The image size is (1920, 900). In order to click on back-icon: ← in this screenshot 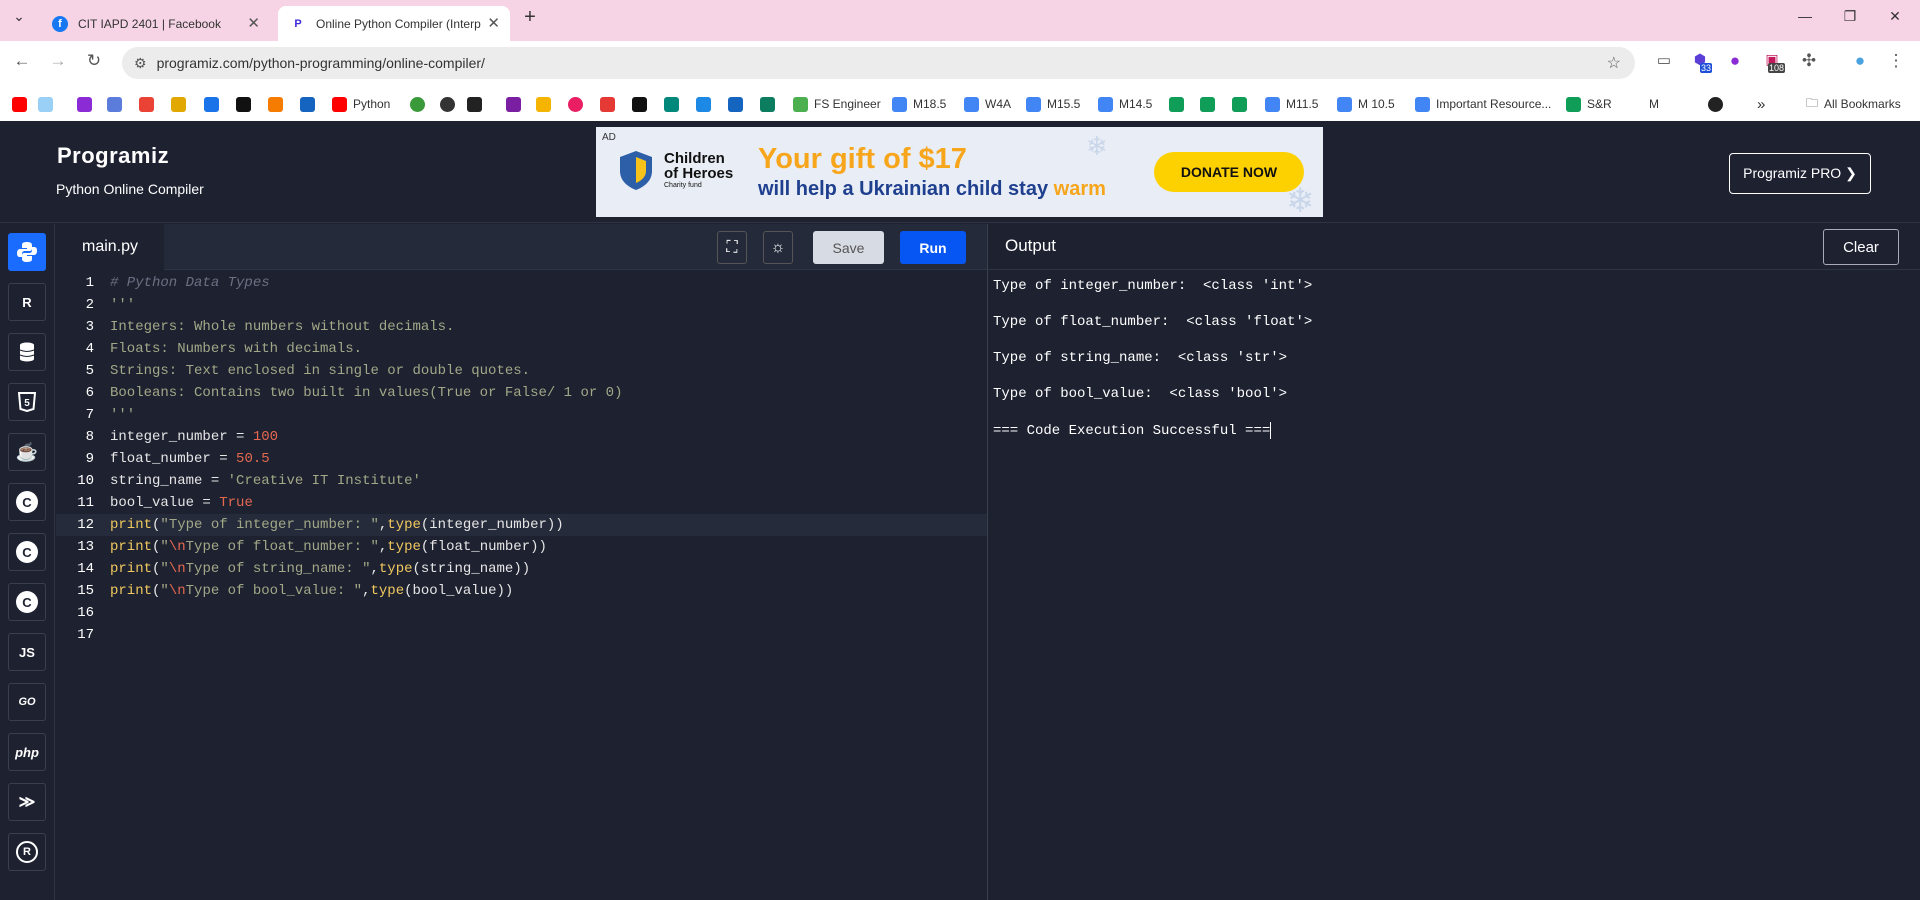, I will do `click(22, 61)`.